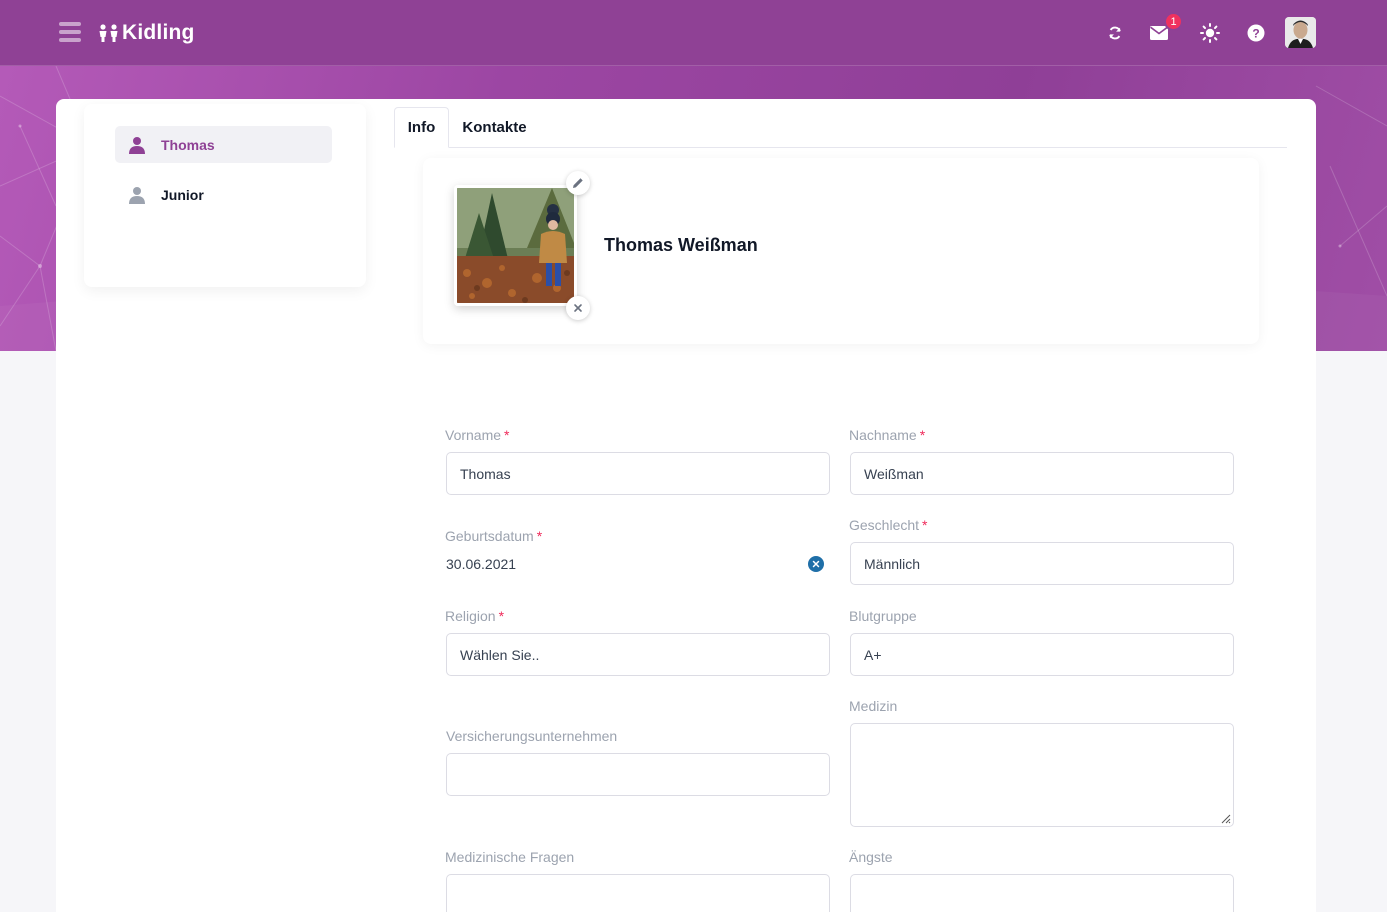  Describe the element at coordinates (638, 893) in the screenshot. I see `medizinische-fragen-input` at that location.